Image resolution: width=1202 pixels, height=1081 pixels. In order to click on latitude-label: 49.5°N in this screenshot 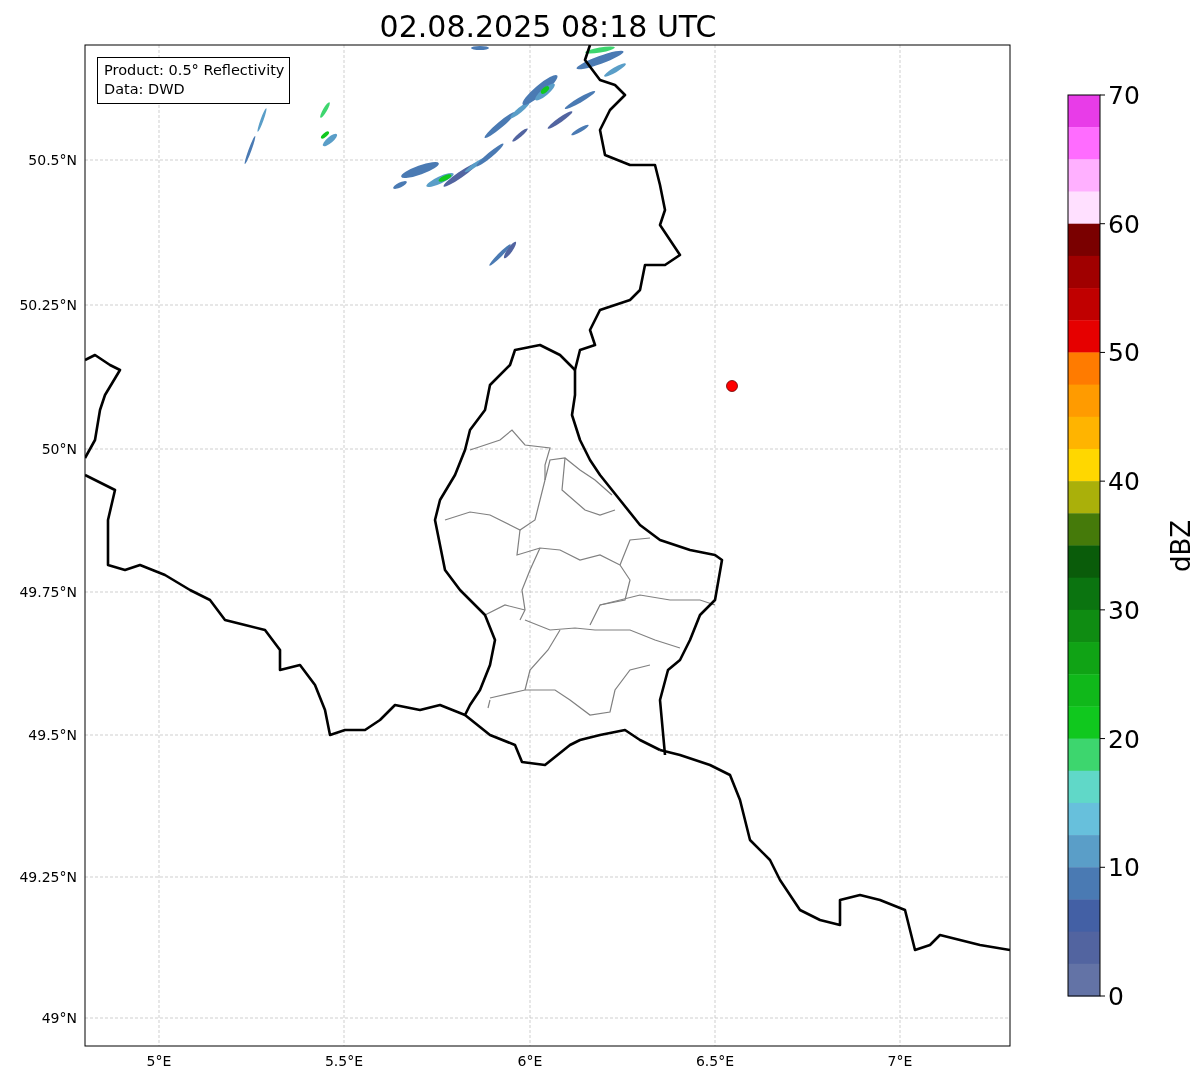, I will do `click(52, 735)`.